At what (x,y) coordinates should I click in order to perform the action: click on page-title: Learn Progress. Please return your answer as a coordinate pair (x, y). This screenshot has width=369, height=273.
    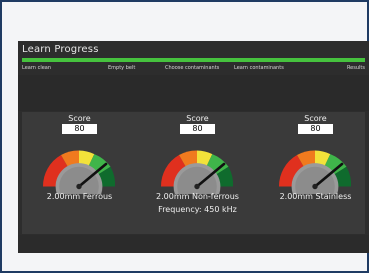
    Looking at the image, I should click on (60, 49).